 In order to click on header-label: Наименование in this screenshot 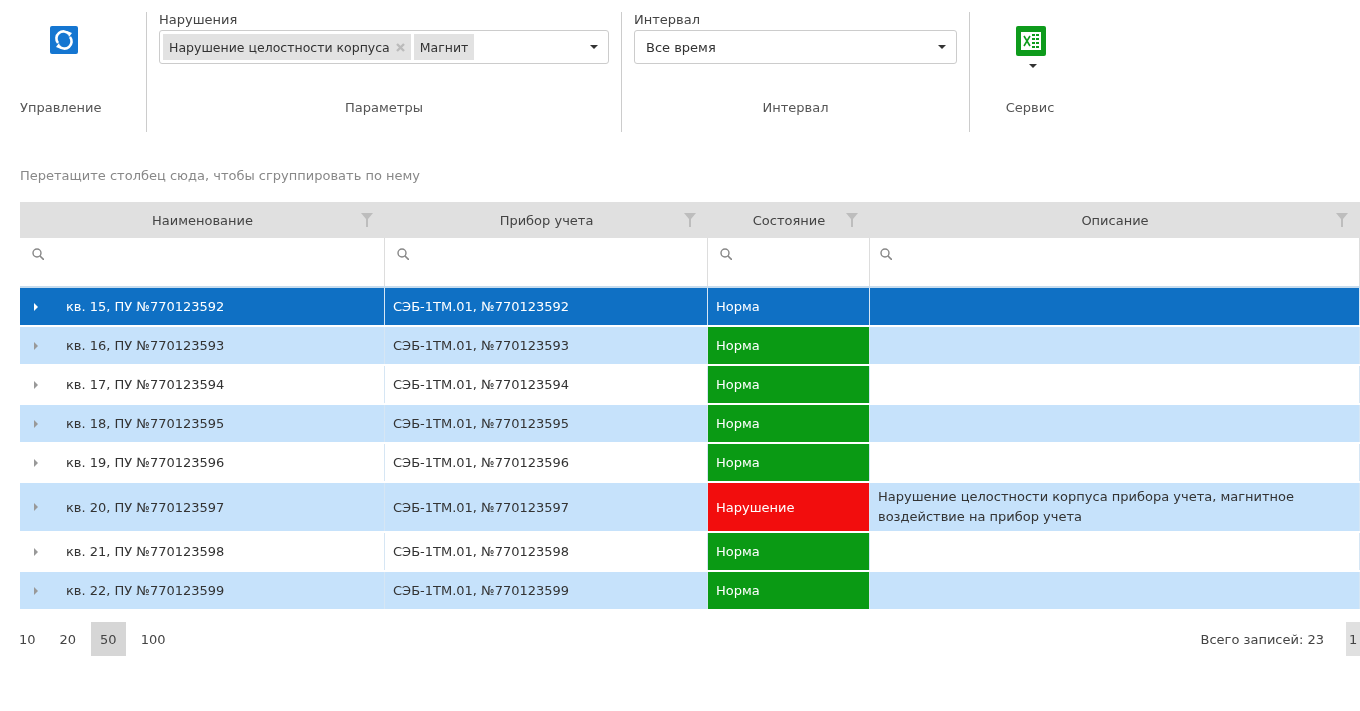, I will do `click(202, 220)`.